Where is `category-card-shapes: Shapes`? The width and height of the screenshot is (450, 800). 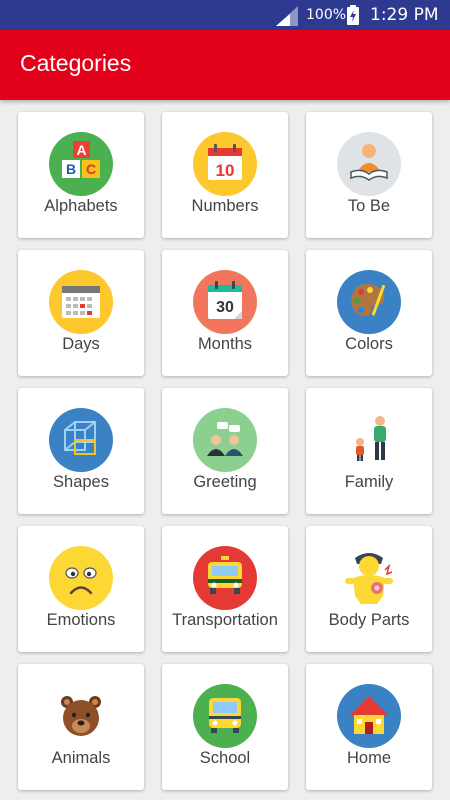
category-card-shapes: Shapes is located at coordinates (81, 451).